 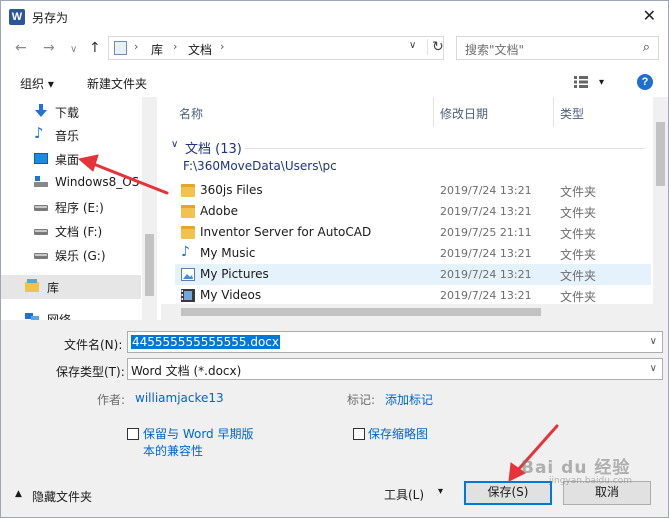 What do you see at coordinates (646, 47) in the screenshot?
I see `search-icon: ⌕` at bounding box center [646, 47].